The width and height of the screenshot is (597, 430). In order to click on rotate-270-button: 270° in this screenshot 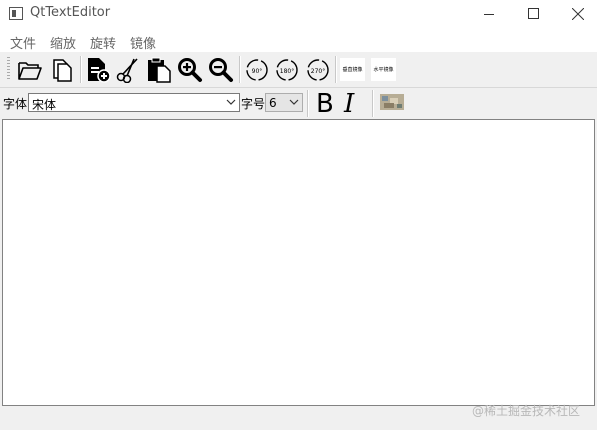, I will do `click(318, 70)`.